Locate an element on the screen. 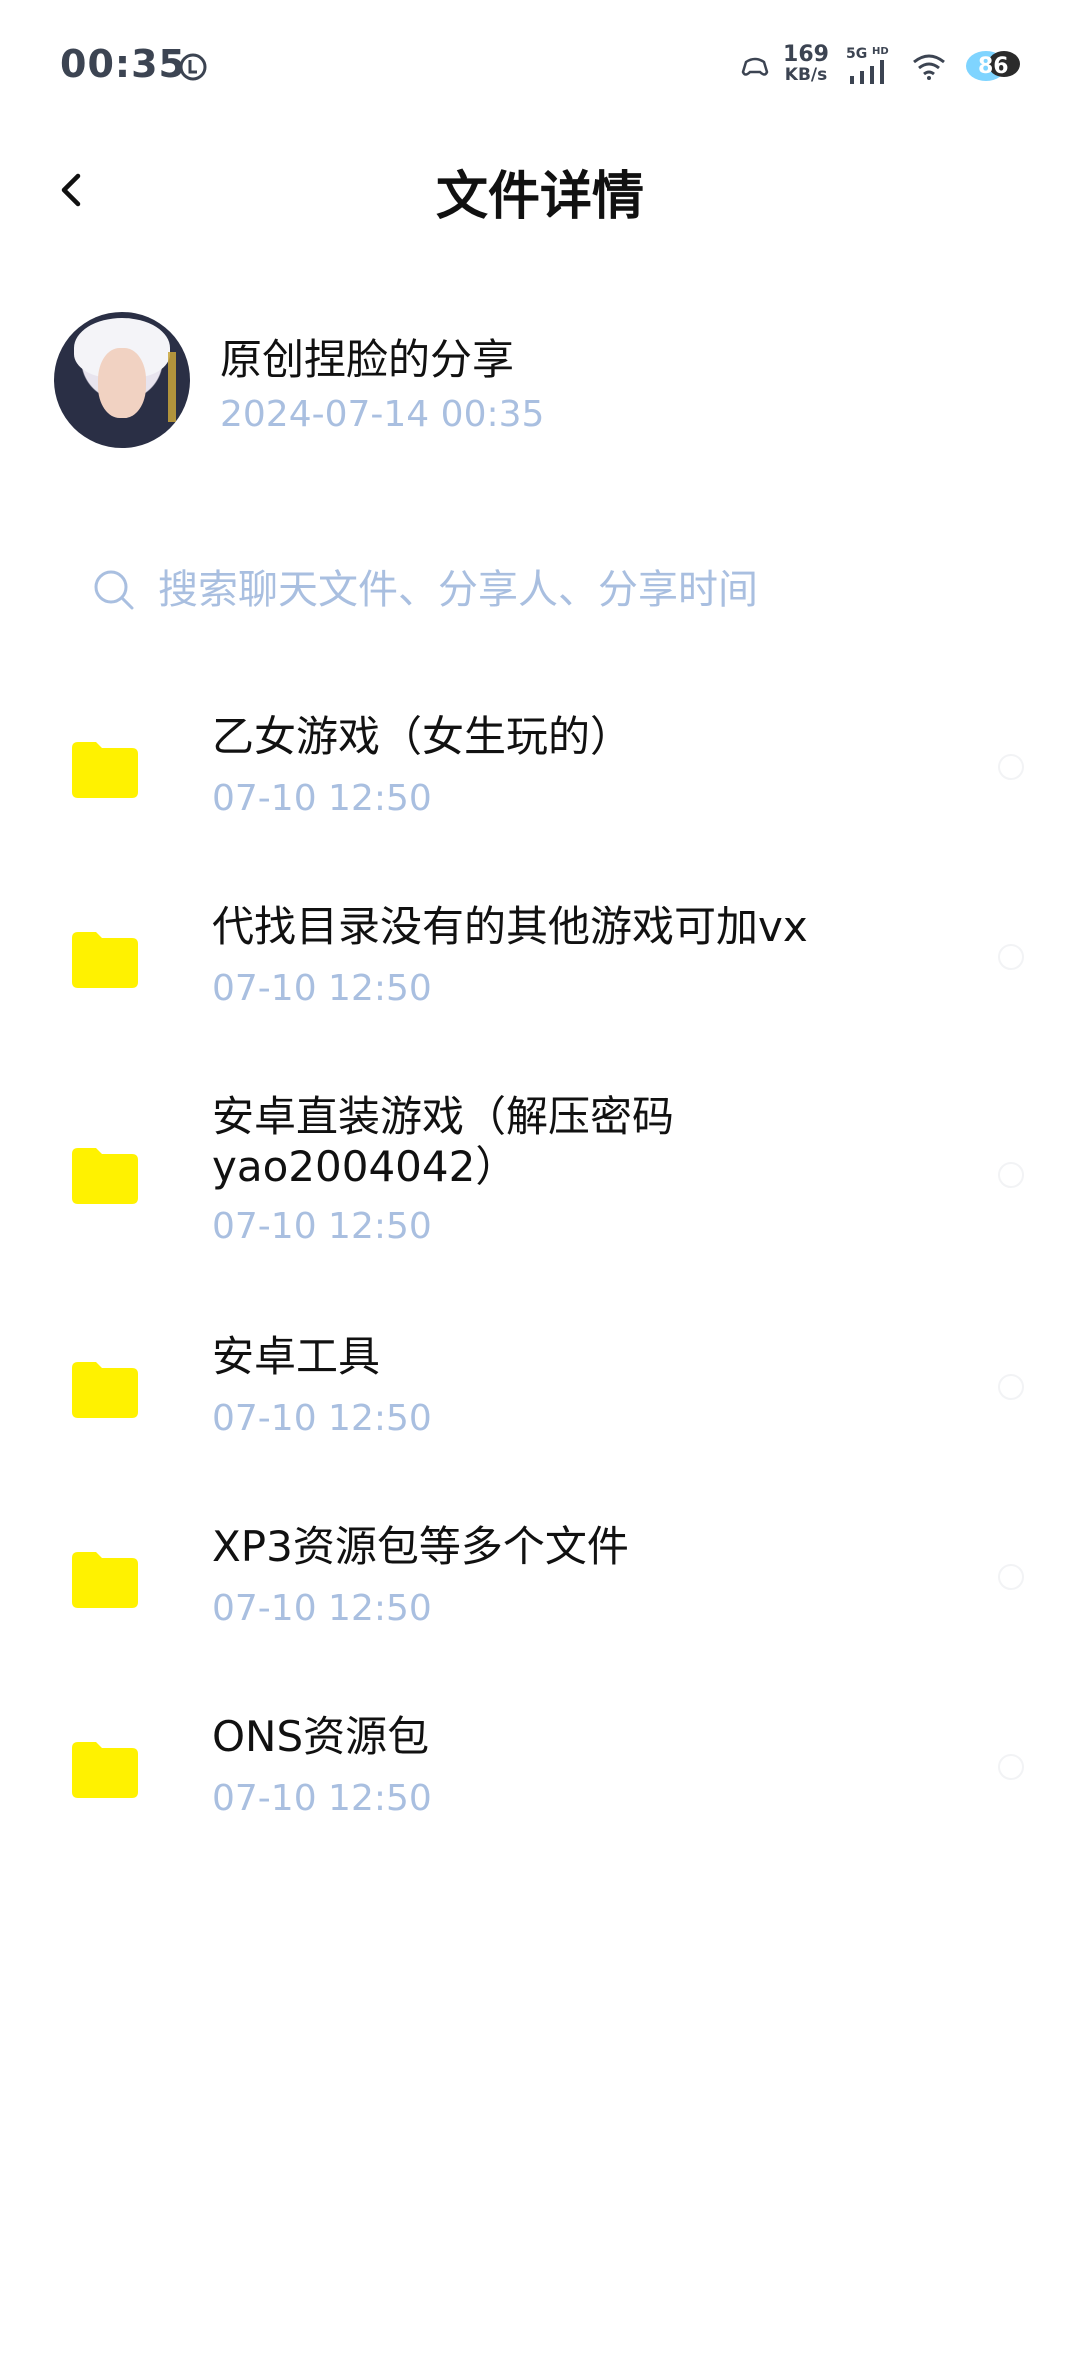 The width and height of the screenshot is (1080, 2370). battery-indicator: 86 is located at coordinates (994, 66).